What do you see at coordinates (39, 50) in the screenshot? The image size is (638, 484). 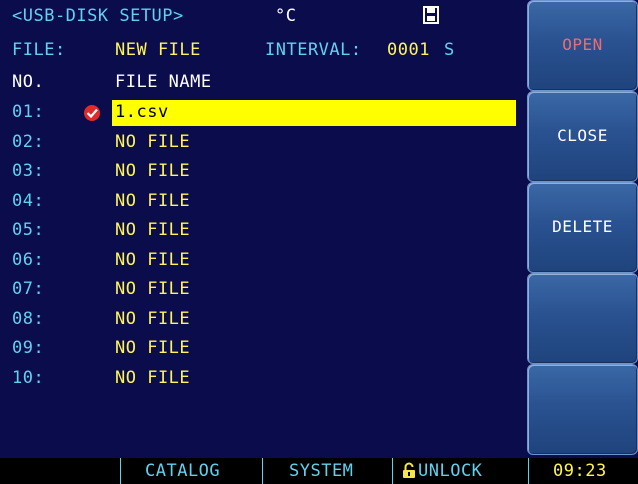 I see `file-label: FILE:` at bounding box center [39, 50].